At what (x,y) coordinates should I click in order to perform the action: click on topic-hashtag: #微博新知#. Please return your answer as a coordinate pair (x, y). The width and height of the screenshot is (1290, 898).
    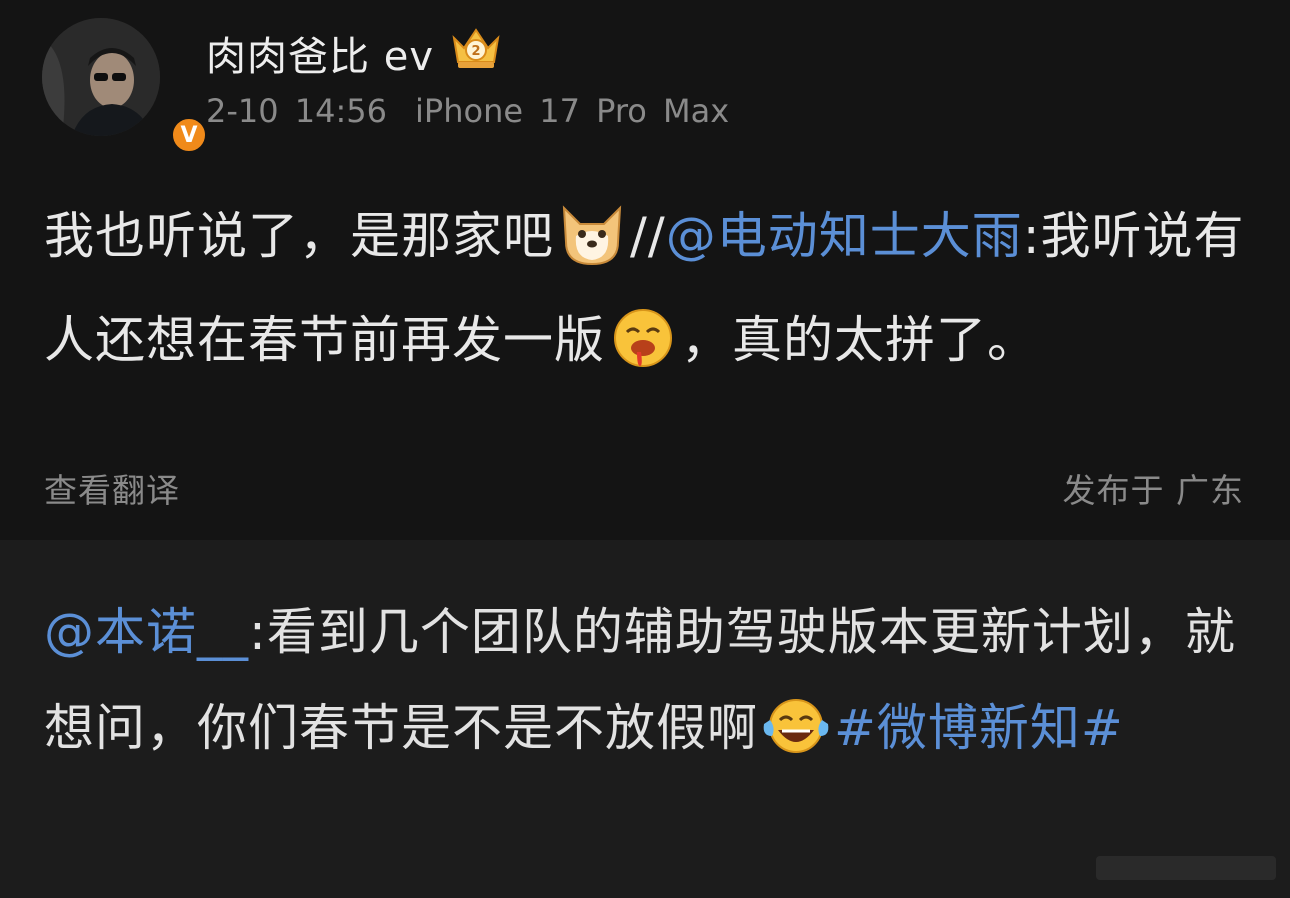
    Looking at the image, I should click on (979, 728).